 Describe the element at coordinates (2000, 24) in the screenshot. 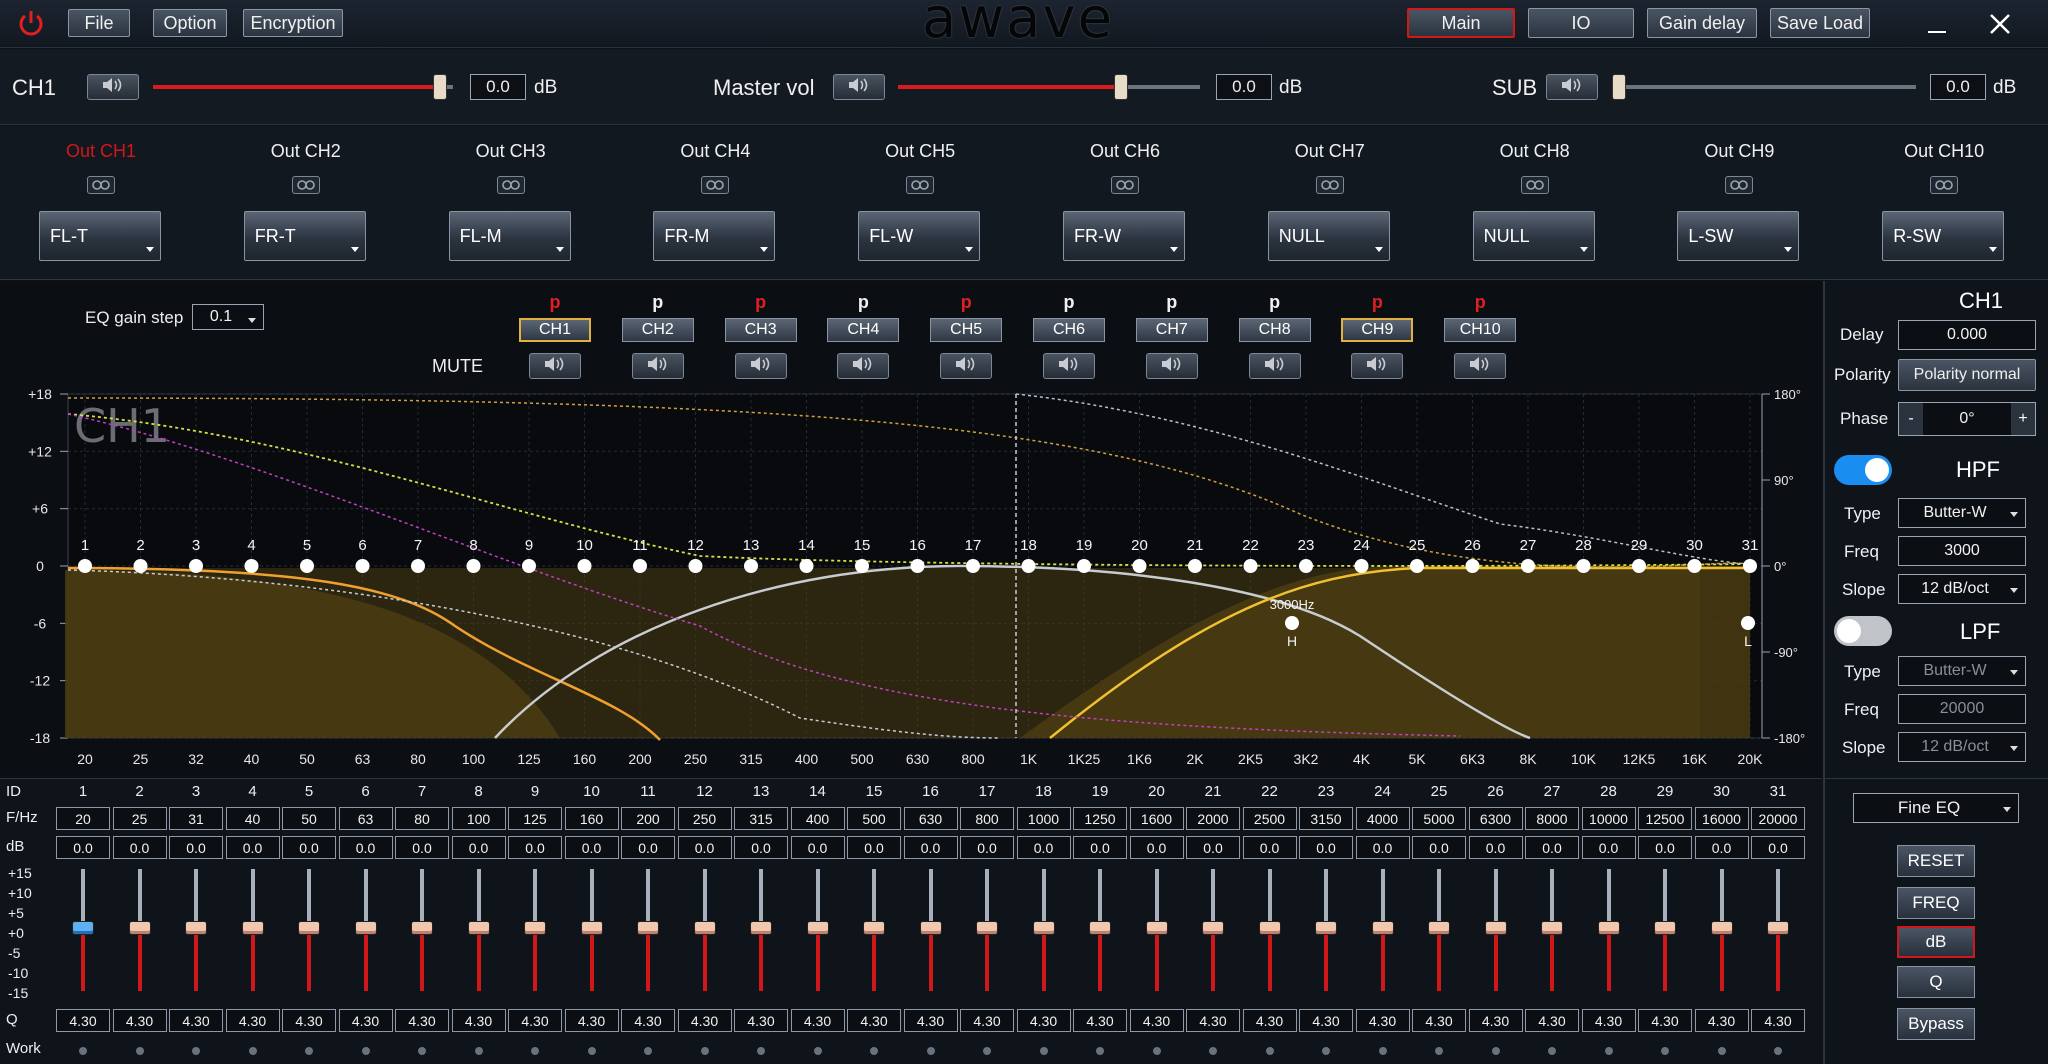

I see `close-icon` at that location.